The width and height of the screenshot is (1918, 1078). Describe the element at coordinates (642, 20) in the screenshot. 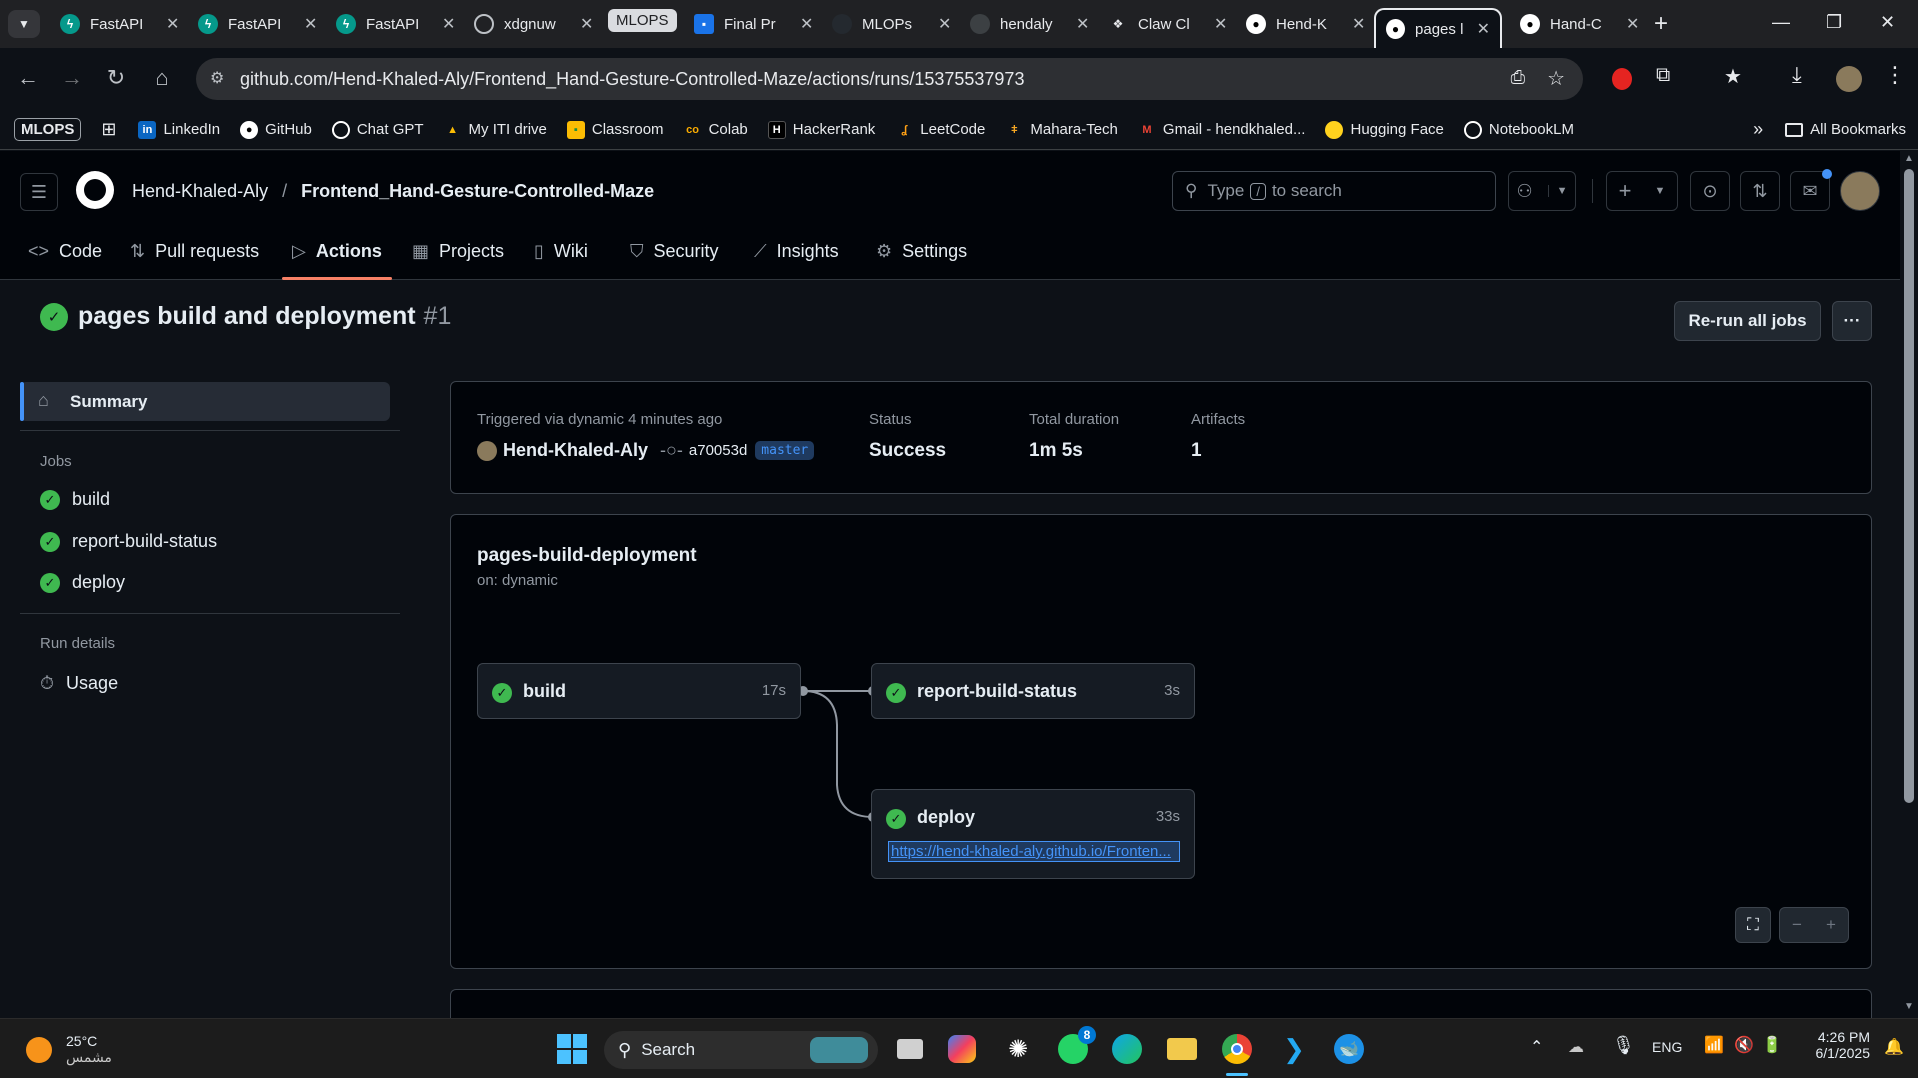

I see `tab-group-chip: MLOPS` at that location.